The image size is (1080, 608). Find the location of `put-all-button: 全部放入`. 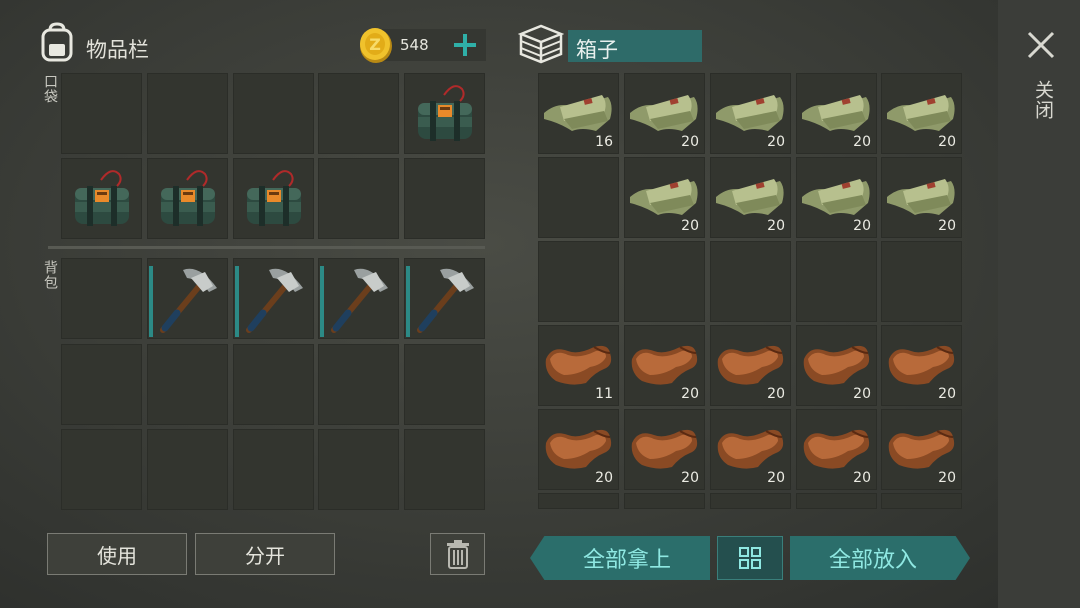

put-all-button: 全部放入 is located at coordinates (880, 558).